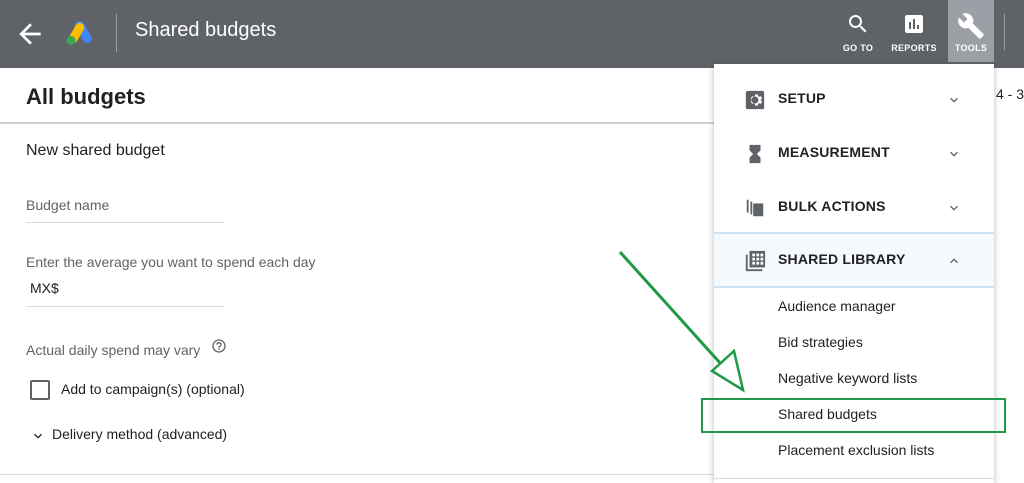  Describe the element at coordinates (858, 24) in the screenshot. I see `search-icon` at that location.